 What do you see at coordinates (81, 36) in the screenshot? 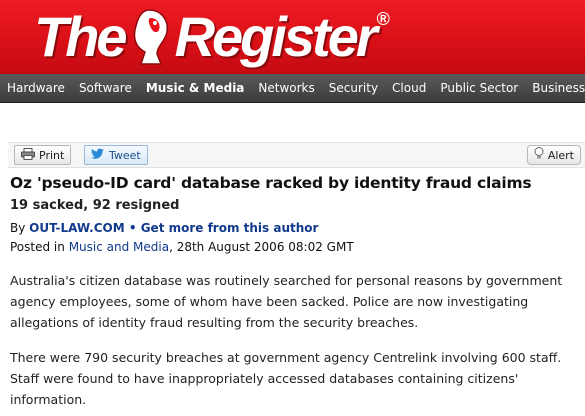
I see `logo-text-the: The` at bounding box center [81, 36].